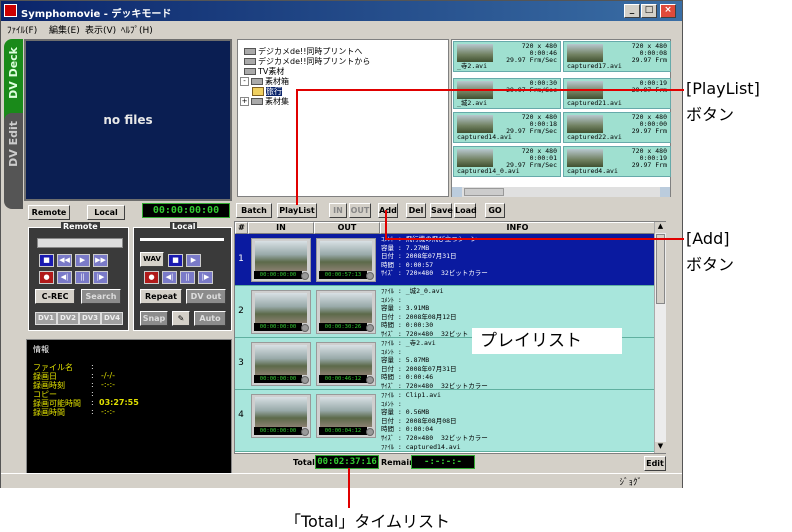  Describe the element at coordinates (154, 318) in the screenshot. I see `snap-button: Snap` at that location.